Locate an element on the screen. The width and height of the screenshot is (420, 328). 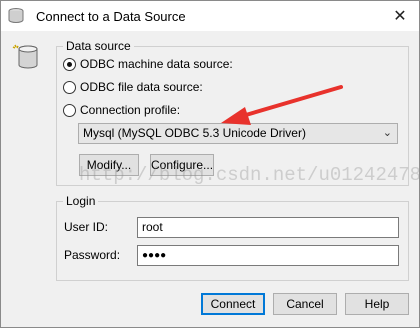
radio-connection-profile: Connection profile: is located at coordinates (121, 110).